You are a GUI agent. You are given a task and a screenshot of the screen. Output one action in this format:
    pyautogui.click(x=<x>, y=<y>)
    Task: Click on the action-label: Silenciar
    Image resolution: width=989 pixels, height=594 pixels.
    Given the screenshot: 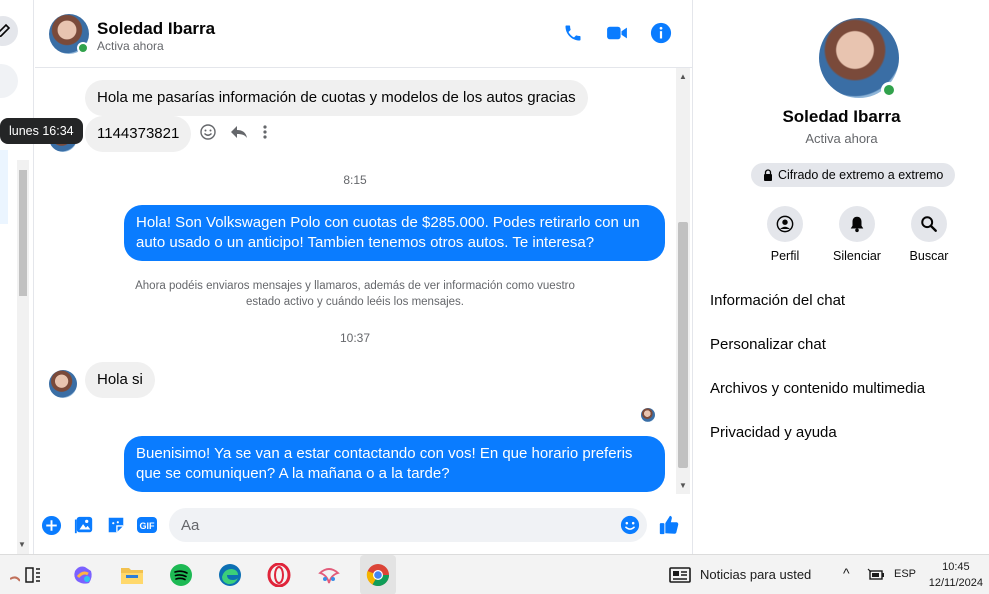 What is the action you would take?
    pyautogui.click(x=857, y=256)
    